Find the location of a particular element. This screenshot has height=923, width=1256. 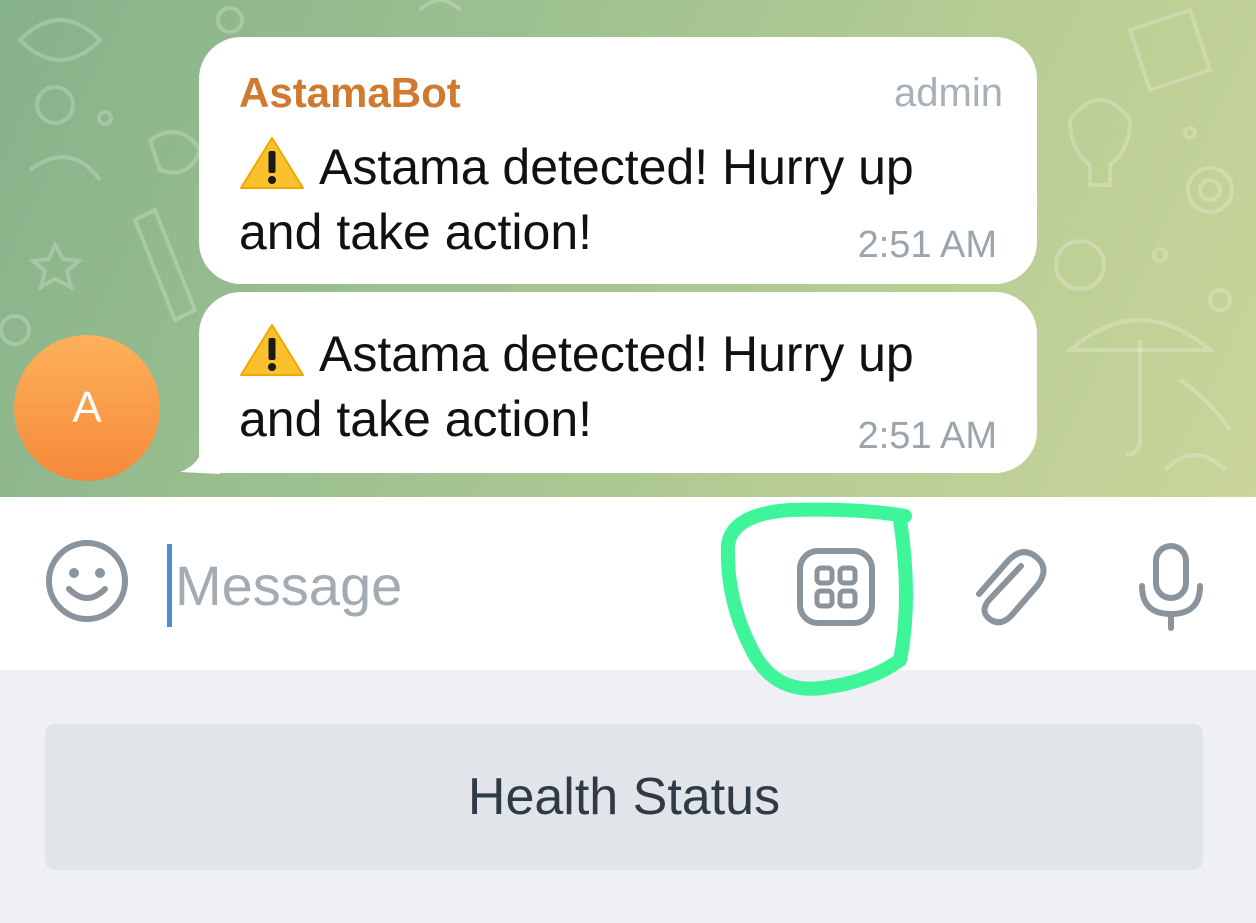

admin-badge: admin is located at coordinates (948, 93).